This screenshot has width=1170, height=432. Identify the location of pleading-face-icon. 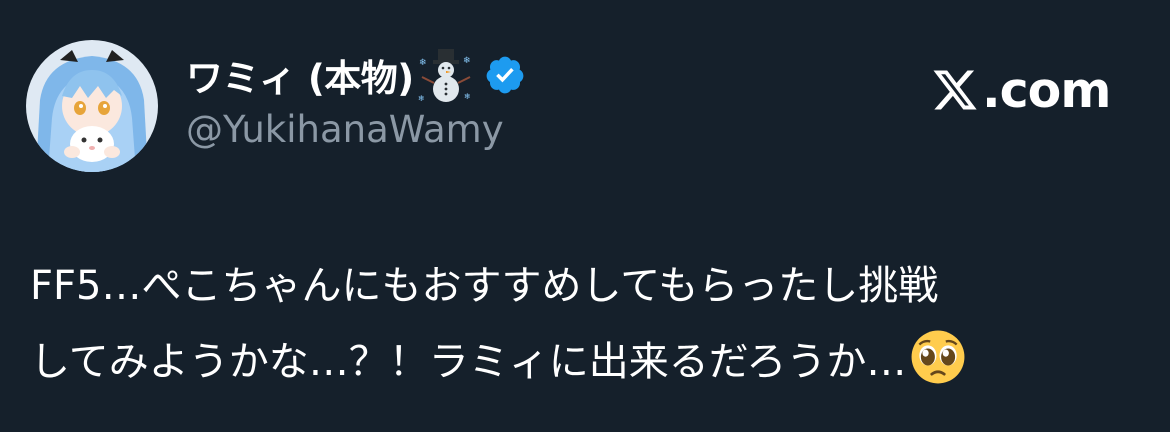
(938, 357).